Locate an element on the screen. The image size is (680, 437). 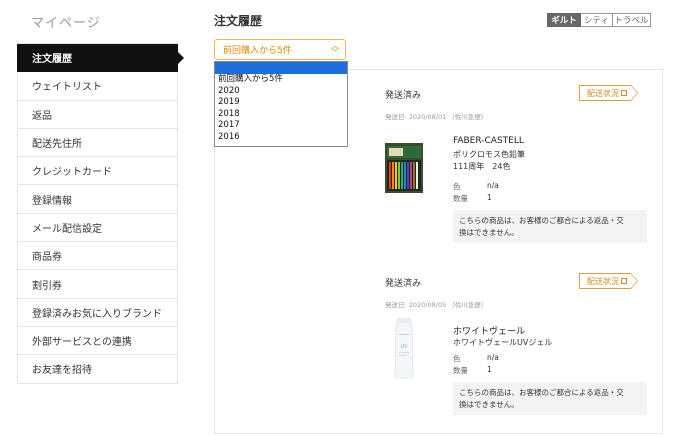
tab-city: シティ is located at coordinates (597, 20).